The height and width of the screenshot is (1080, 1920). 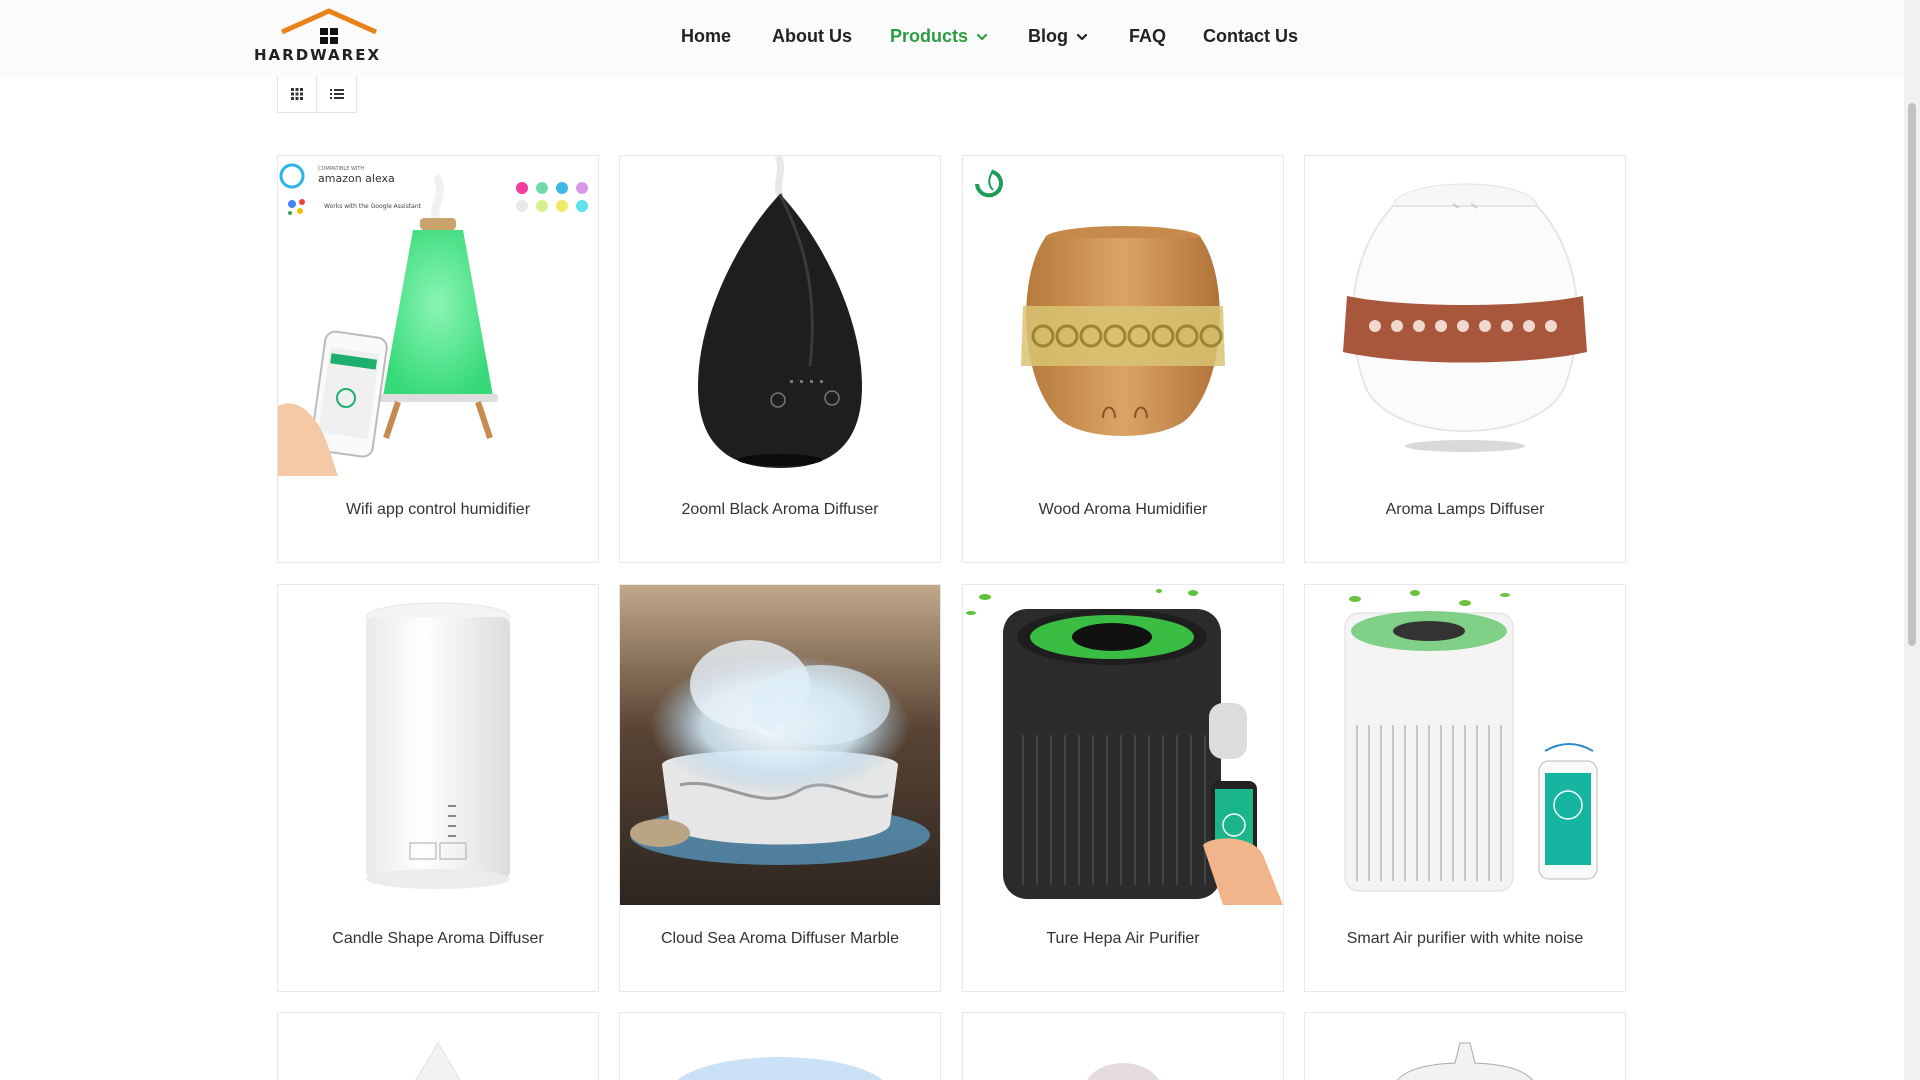 I want to click on product-title: 2ooml Black Aroma Diffuser, so click(x=780, y=510).